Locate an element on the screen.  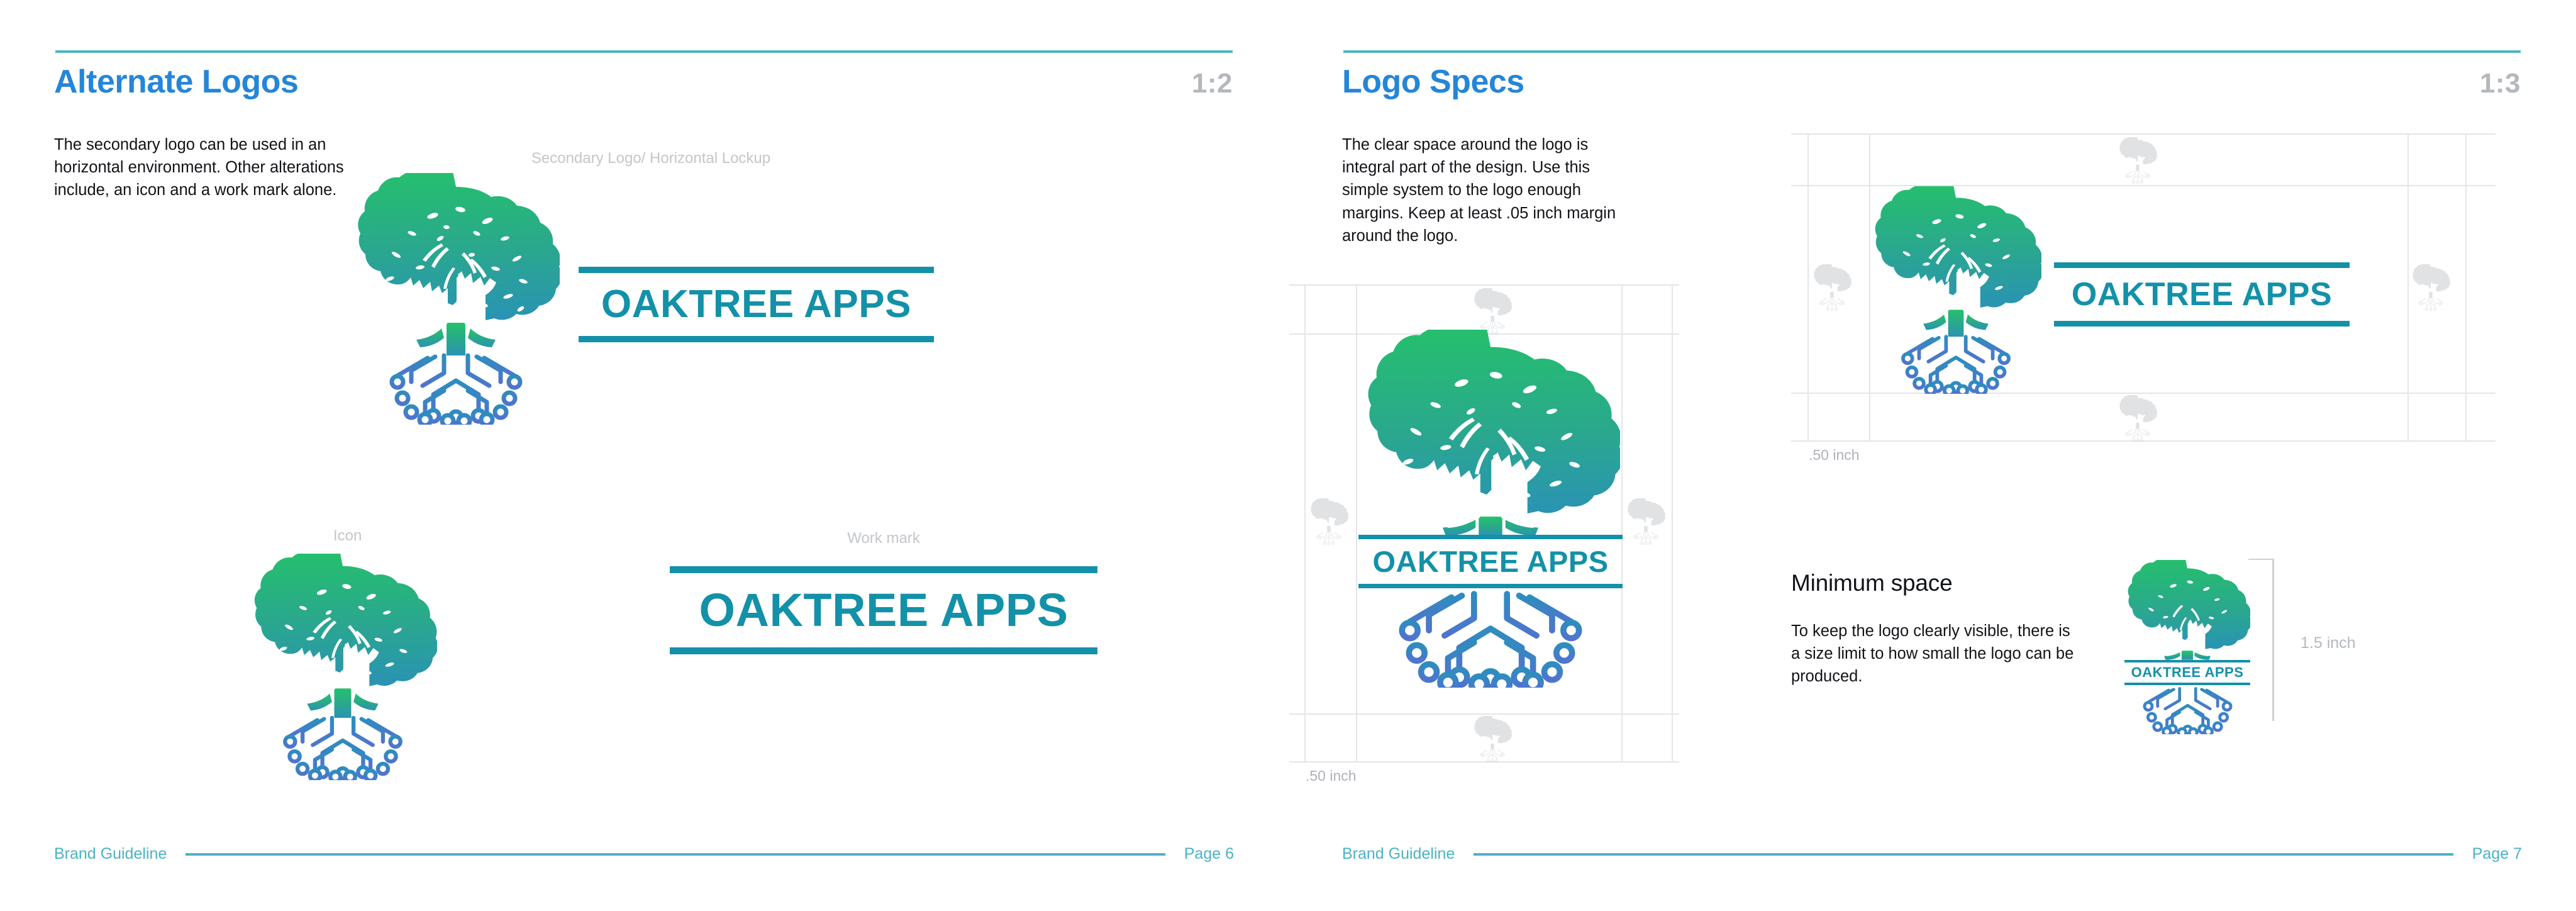
page-footer: Brand Guideline Page 6 is located at coordinates (644, 854).